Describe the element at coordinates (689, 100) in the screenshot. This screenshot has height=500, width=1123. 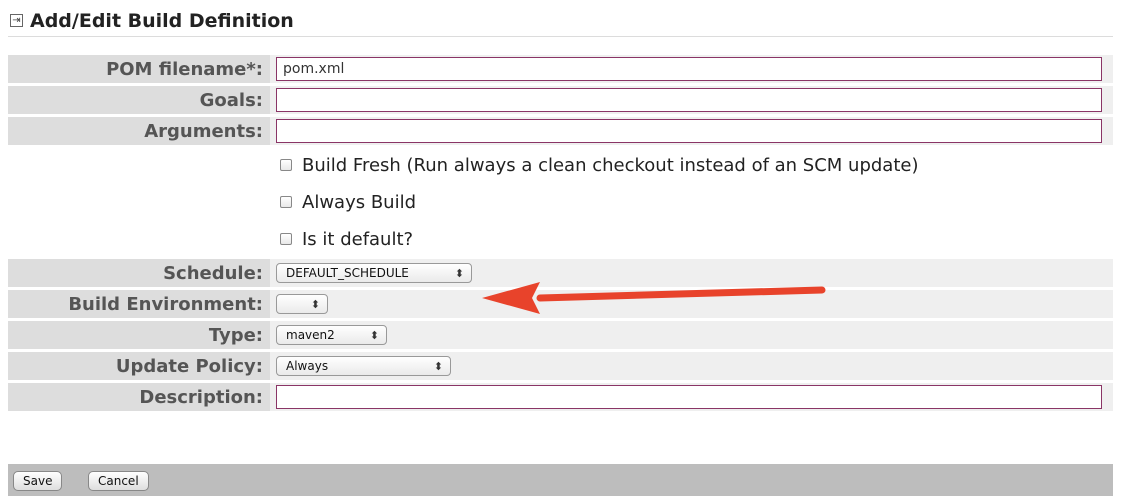
I see `goals-input` at that location.